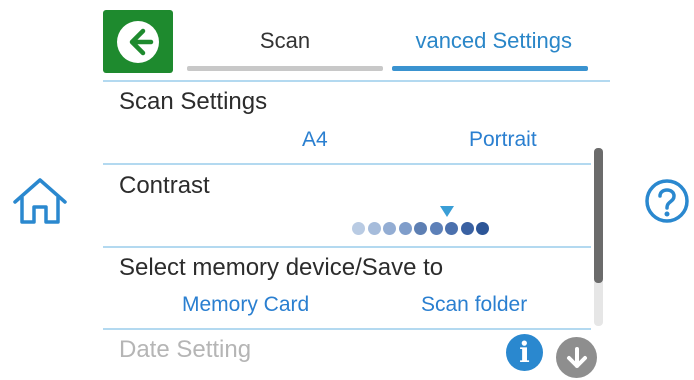  What do you see at coordinates (598, 215) in the screenshot?
I see `scrollbar-thumb` at bounding box center [598, 215].